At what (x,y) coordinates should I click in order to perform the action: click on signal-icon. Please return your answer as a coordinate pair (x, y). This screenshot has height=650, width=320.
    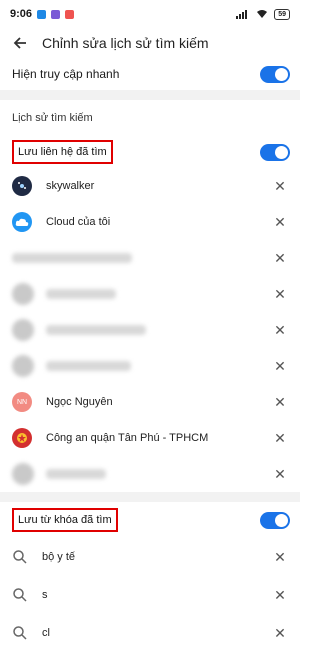
    Looking at the image, I should click on (242, 14).